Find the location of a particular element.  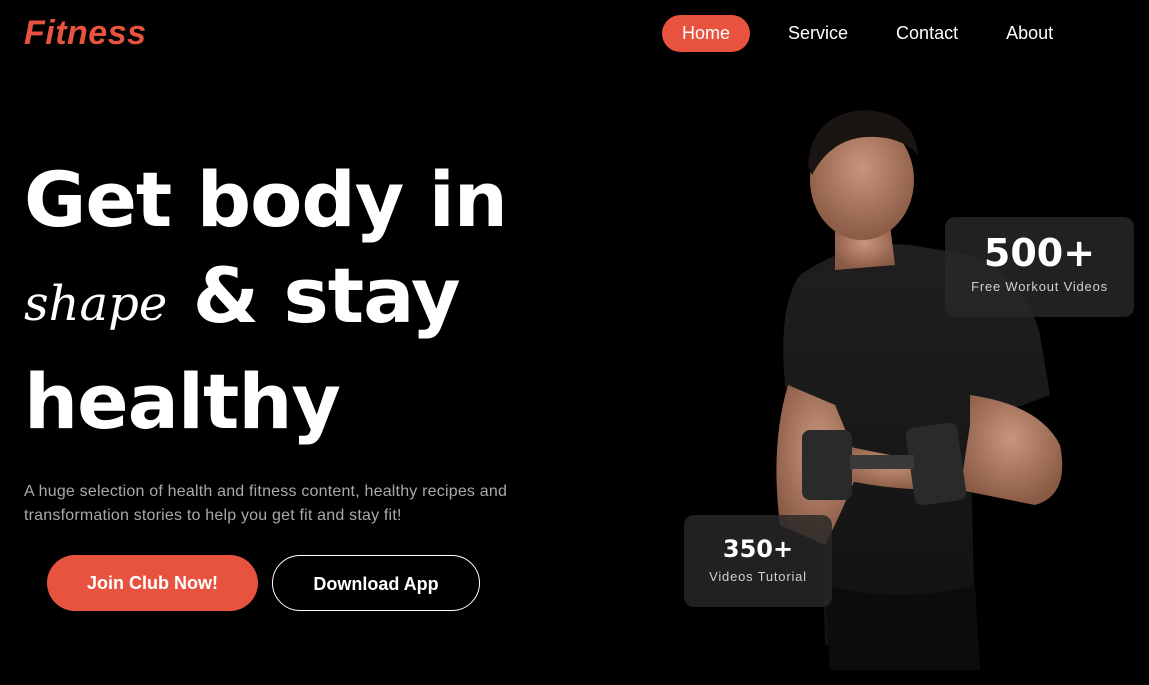

nav-about: About is located at coordinates (1029, 33).